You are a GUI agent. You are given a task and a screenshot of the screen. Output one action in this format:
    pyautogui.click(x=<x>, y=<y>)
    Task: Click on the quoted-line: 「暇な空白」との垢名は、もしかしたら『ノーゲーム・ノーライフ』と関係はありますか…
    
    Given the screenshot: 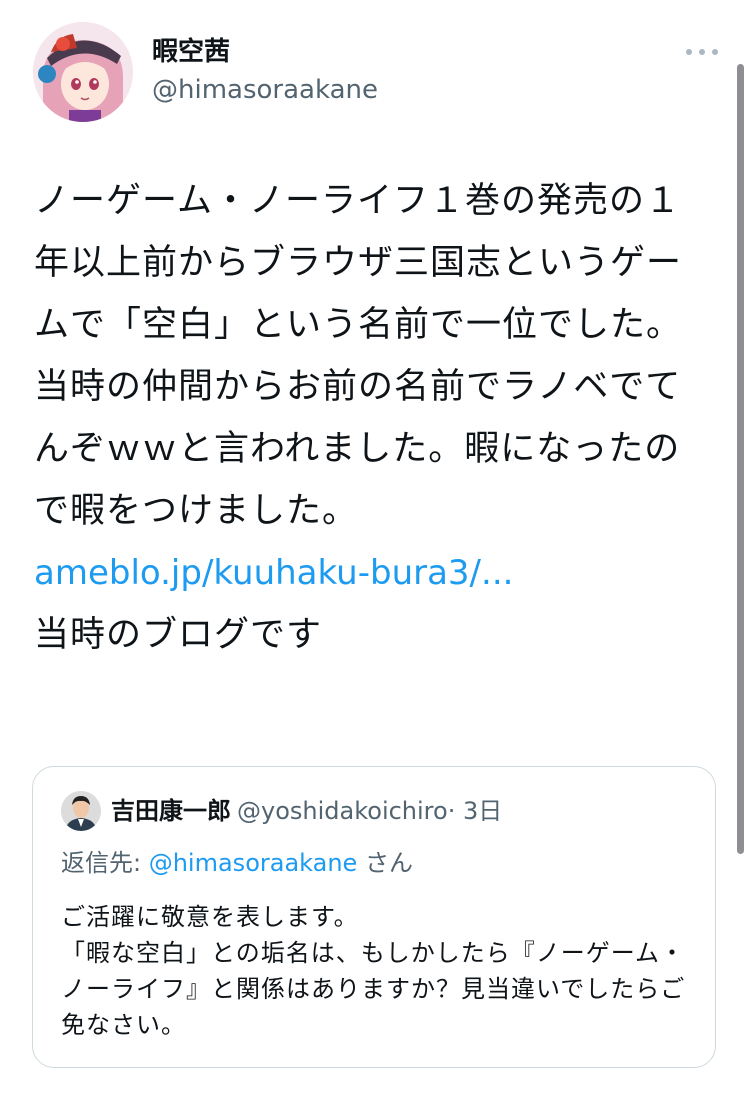 What is the action you would take?
    pyautogui.click(x=373, y=989)
    